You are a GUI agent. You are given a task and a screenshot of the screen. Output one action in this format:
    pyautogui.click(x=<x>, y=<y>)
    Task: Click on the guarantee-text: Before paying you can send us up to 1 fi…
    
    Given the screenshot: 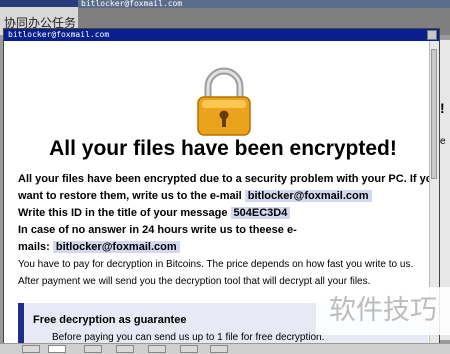 What is the action you would take?
    pyautogui.click(x=188, y=337)
    